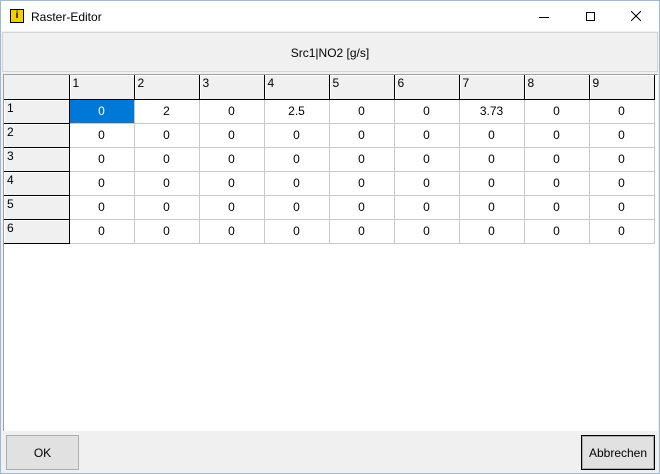 Image resolution: width=660 pixels, height=474 pixels. I want to click on column-header: 8, so click(557, 87).